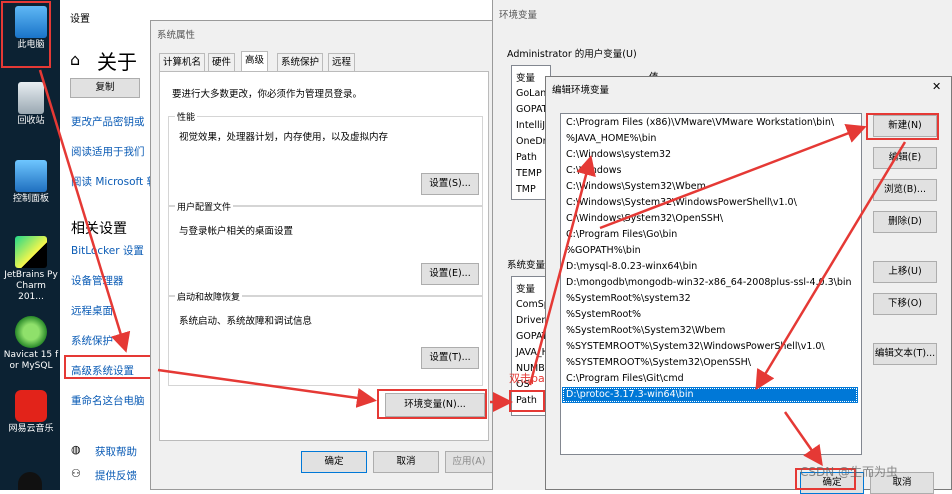 The width and height of the screenshot is (952, 494). What do you see at coordinates (84, 211) in the screenshot?
I see `arrow-to-advanced-settings` at bounding box center [84, 211].